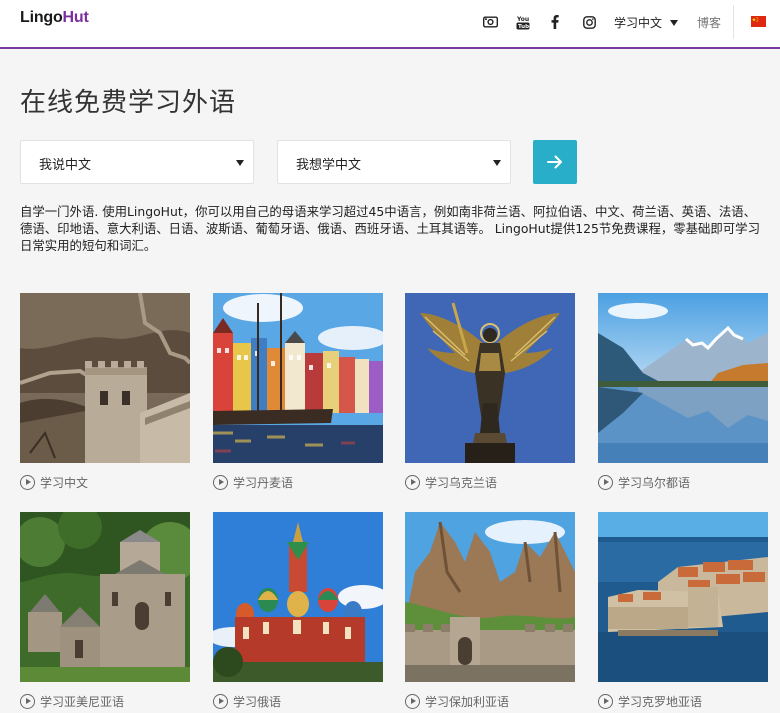 Image resolution: width=780 pixels, height=713 pixels. Describe the element at coordinates (490, 378) in the screenshot. I see `archangel-statue-image` at that location.